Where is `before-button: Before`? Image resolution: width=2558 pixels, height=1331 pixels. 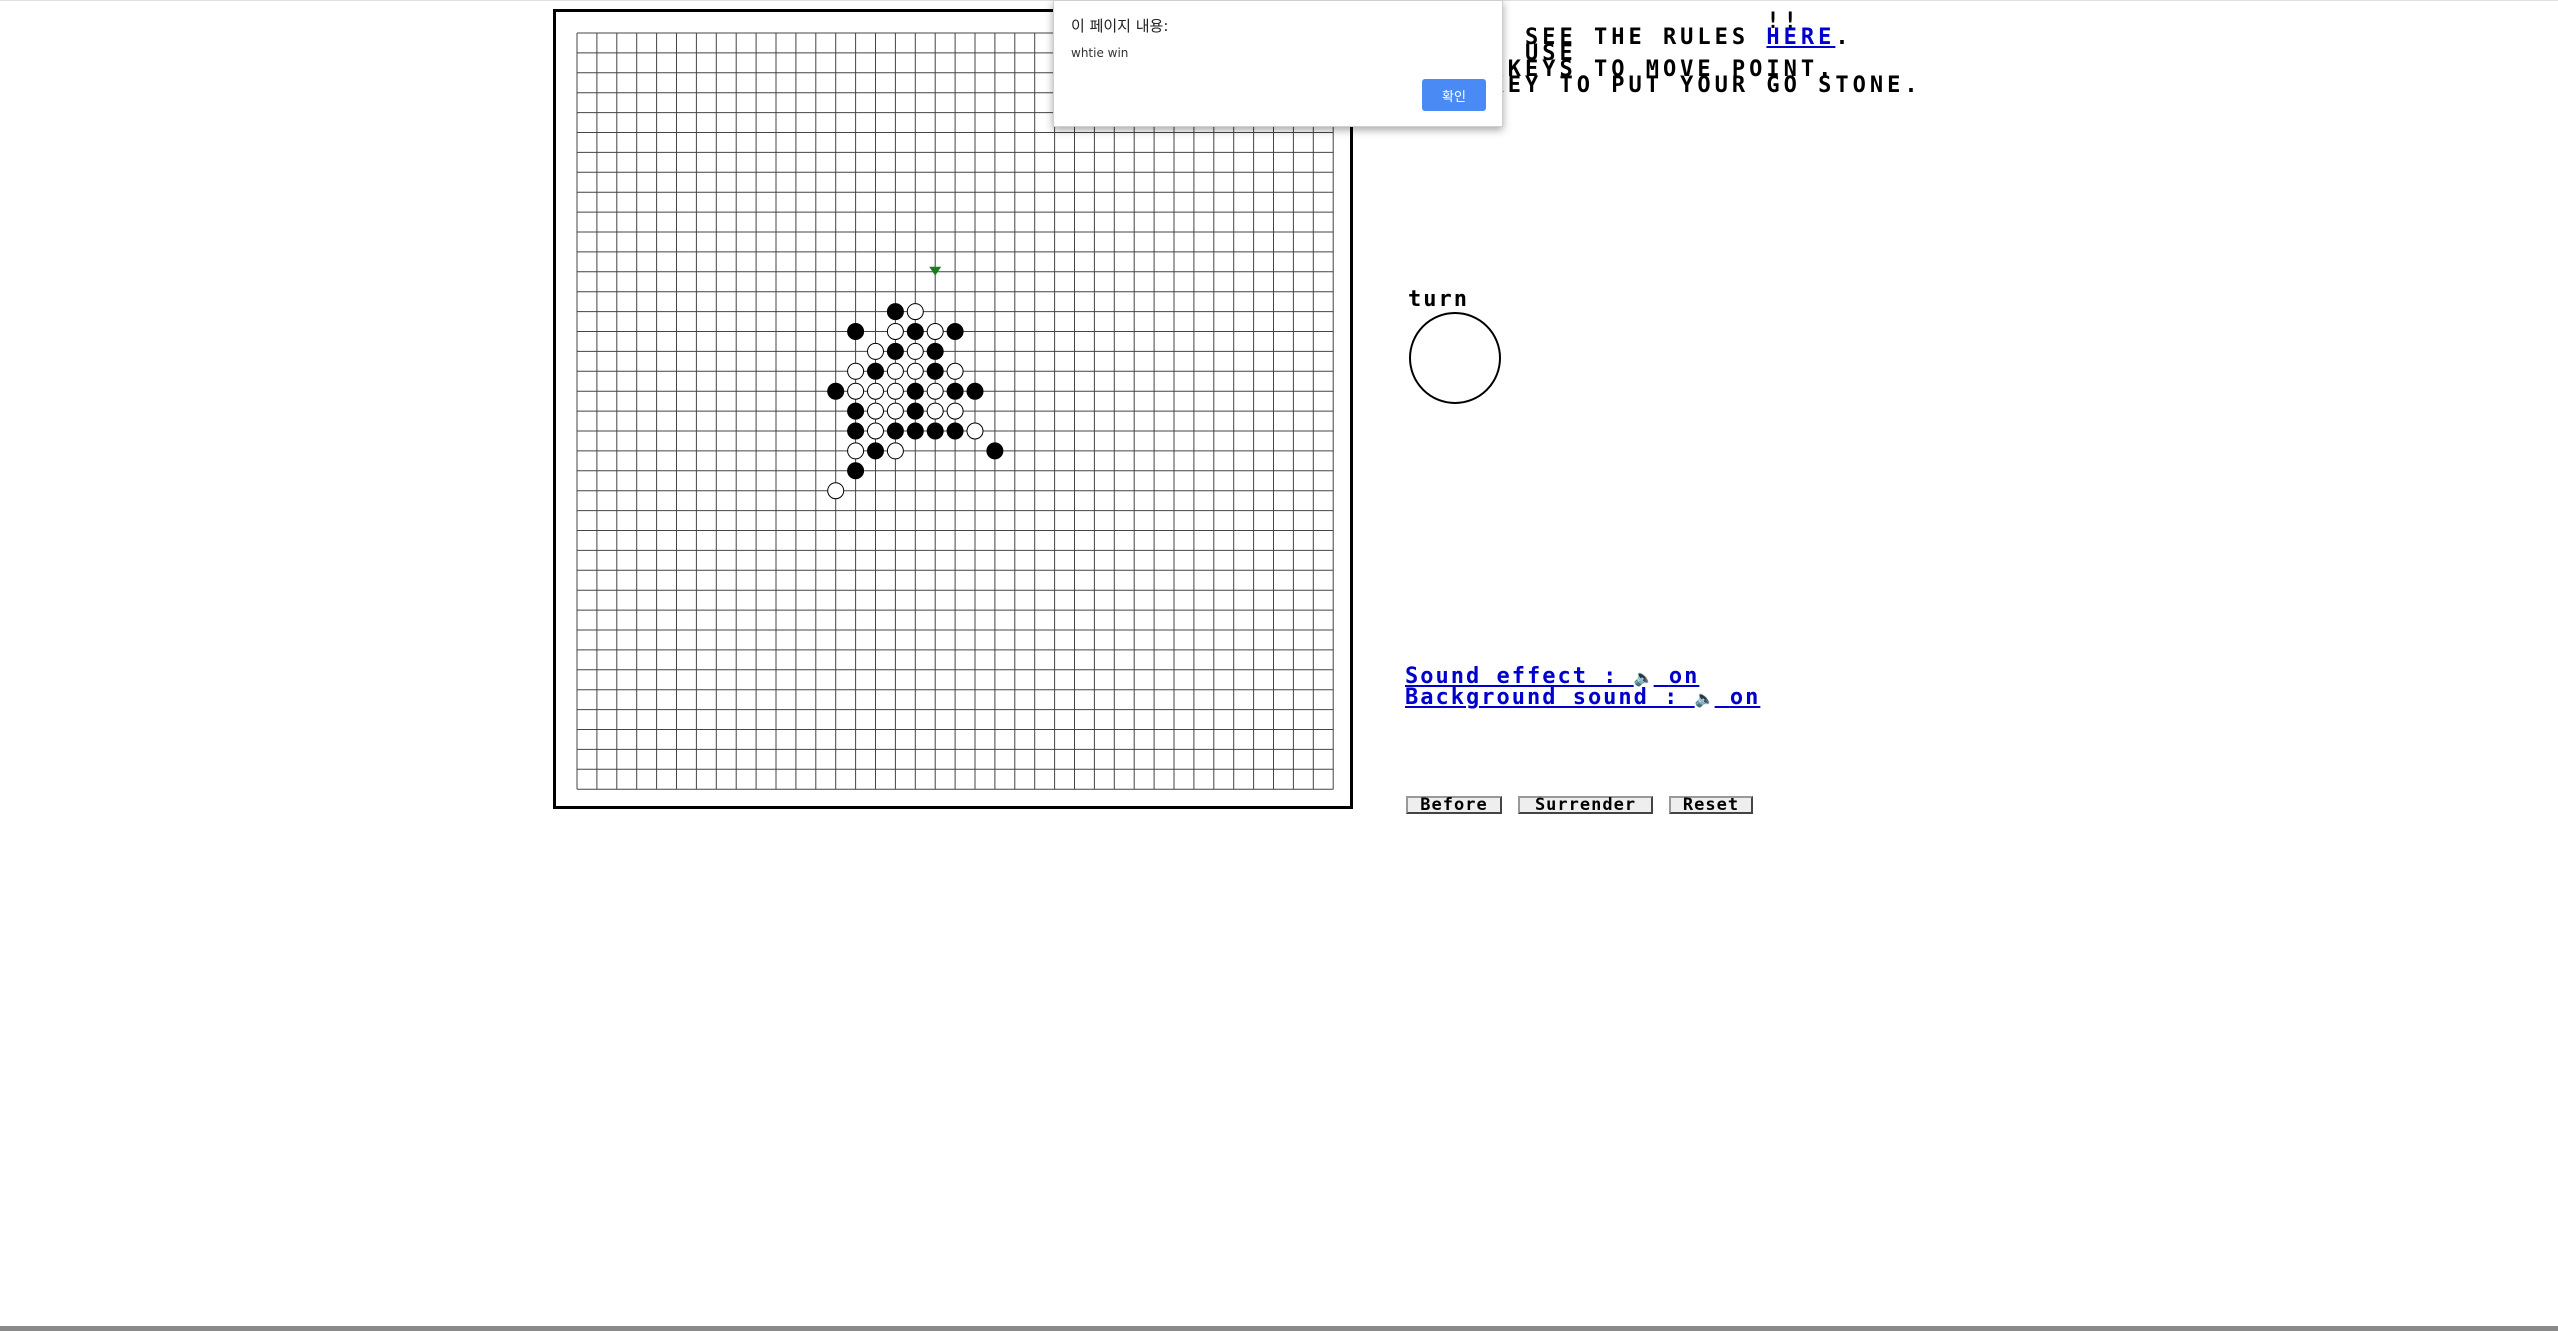
before-button: Before is located at coordinates (1454, 805).